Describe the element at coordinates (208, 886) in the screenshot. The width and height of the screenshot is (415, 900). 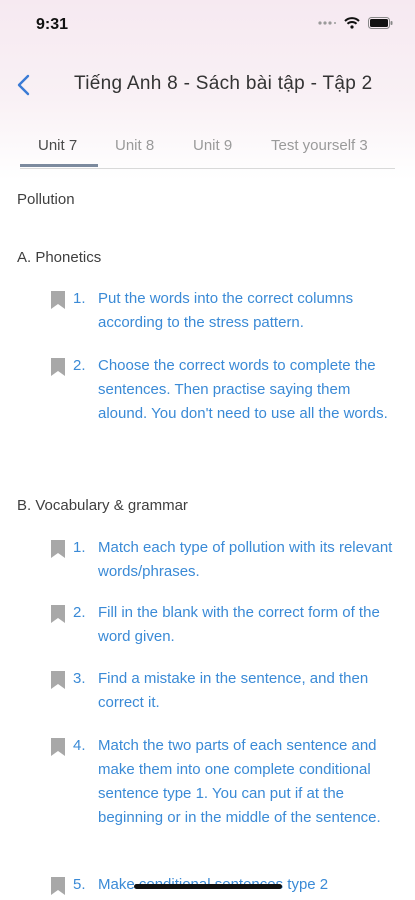
I see `home-indicator` at that location.